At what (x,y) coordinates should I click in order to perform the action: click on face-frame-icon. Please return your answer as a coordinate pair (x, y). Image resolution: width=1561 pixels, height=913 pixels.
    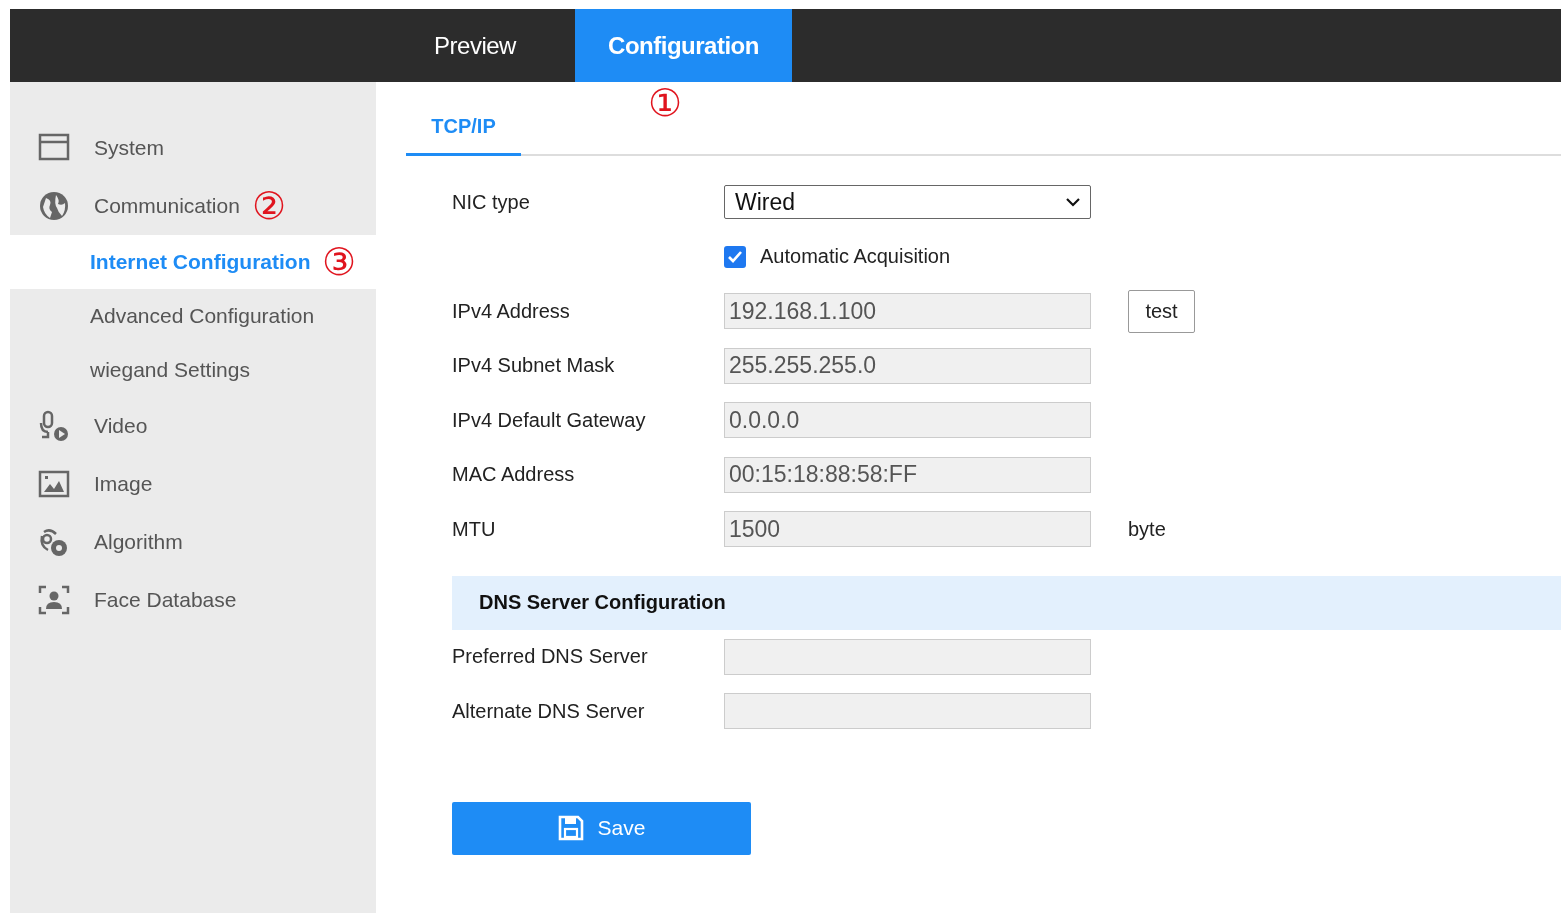
    Looking at the image, I should click on (54, 600).